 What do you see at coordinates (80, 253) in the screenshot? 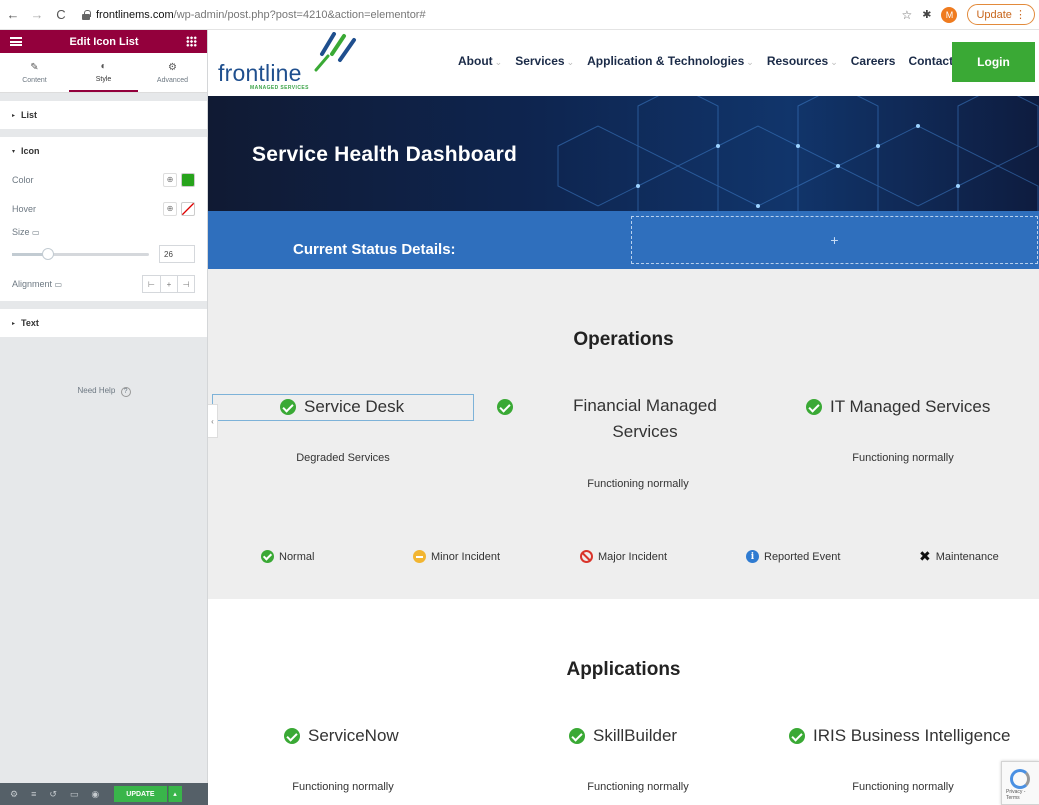
I see `size-slider` at bounding box center [80, 253].